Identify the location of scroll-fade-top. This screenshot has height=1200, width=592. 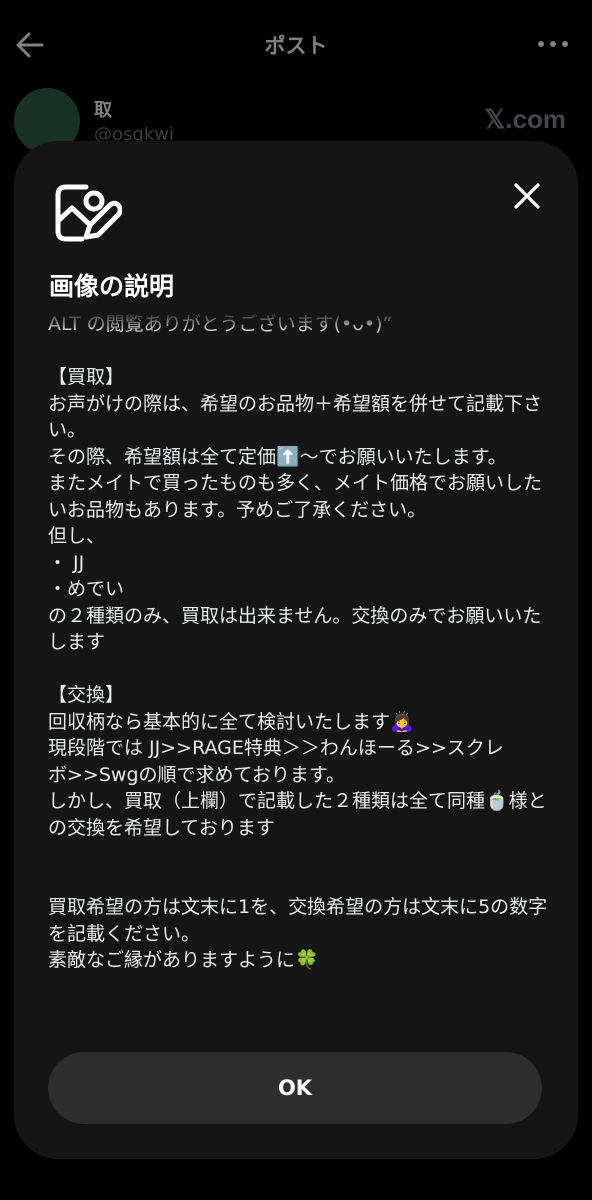
(298, 322).